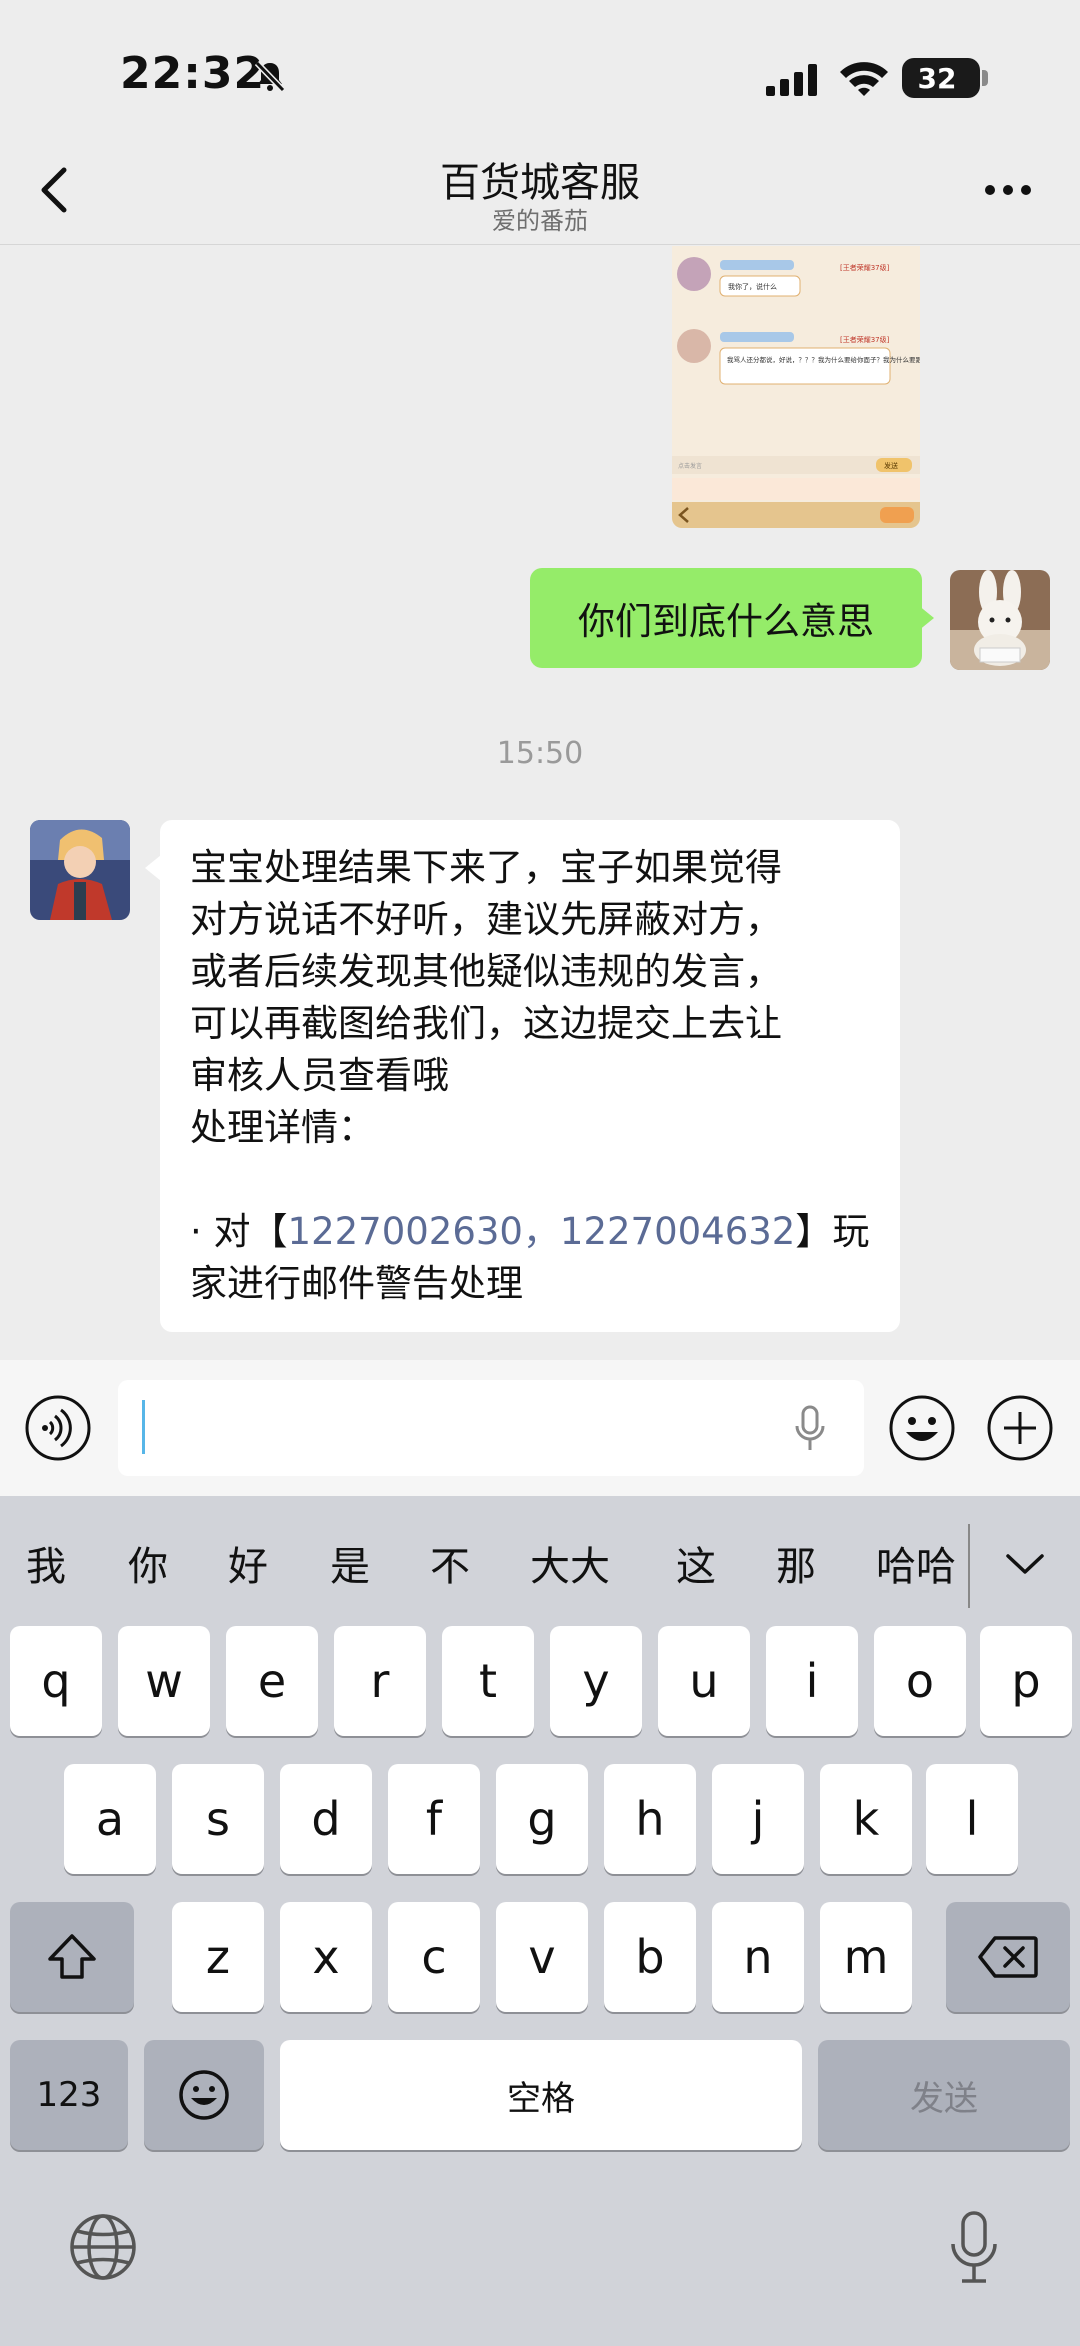 This screenshot has width=1080, height=2346. What do you see at coordinates (319, 1075) in the screenshot?
I see `agent-message-line: 审核人员查看哦` at bounding box center [319, 1075].